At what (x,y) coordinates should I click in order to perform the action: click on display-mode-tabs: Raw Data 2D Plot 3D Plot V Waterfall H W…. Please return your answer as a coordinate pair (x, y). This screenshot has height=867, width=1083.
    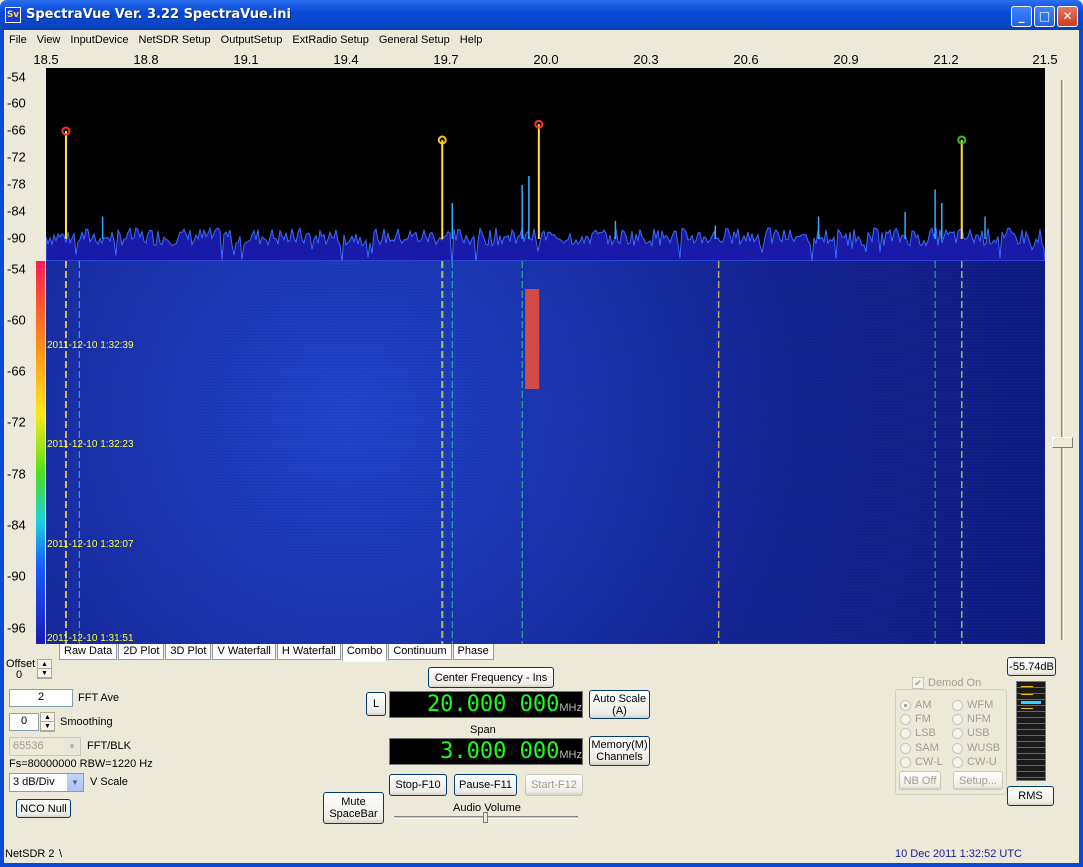
    Looking at the image, I should click on (277, 653).